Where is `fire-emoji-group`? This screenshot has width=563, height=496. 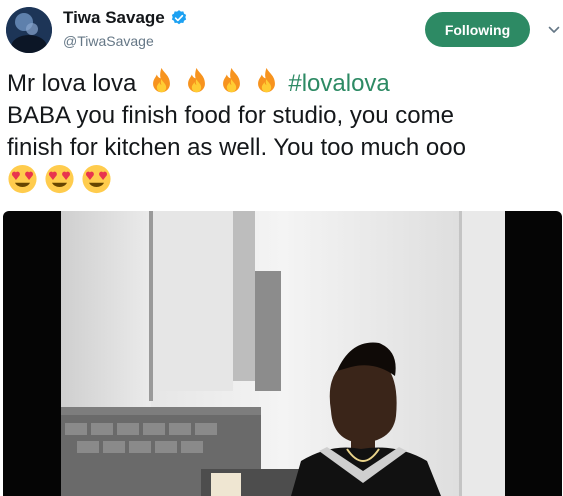
fire-emoji-group is located at coordinates (214, 81).